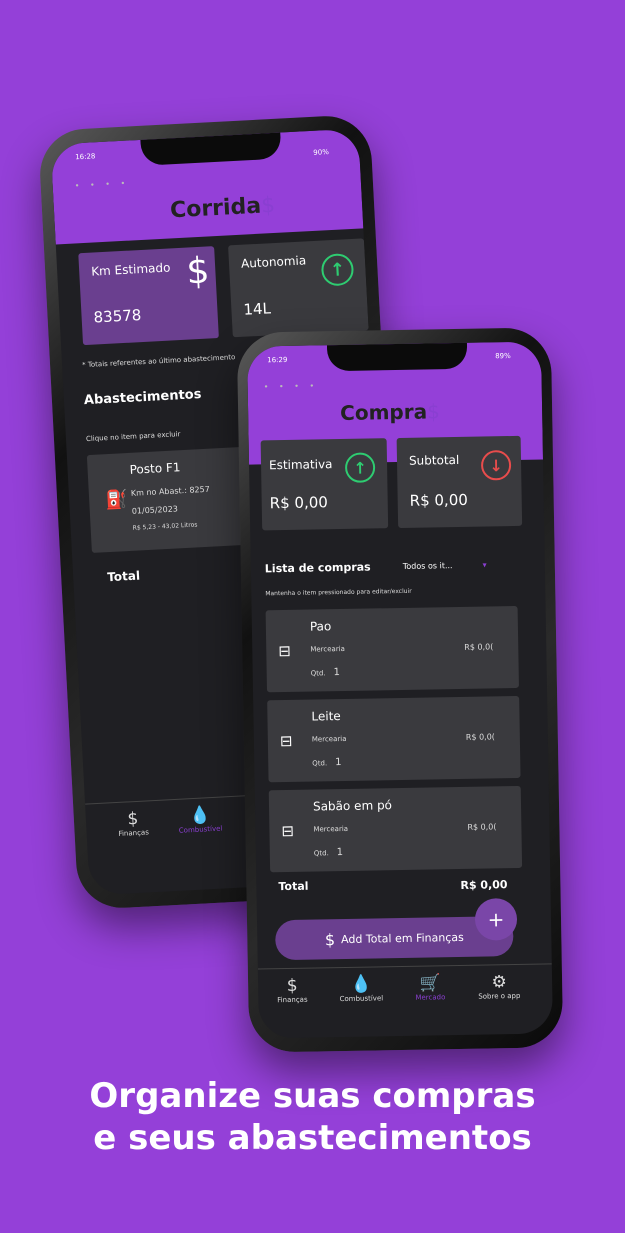 This screenshot has height=1233, width=625. Describe the element at coordinates (499, 996) in the screenshot. I see `tab-label: Sobre o app` at that location.